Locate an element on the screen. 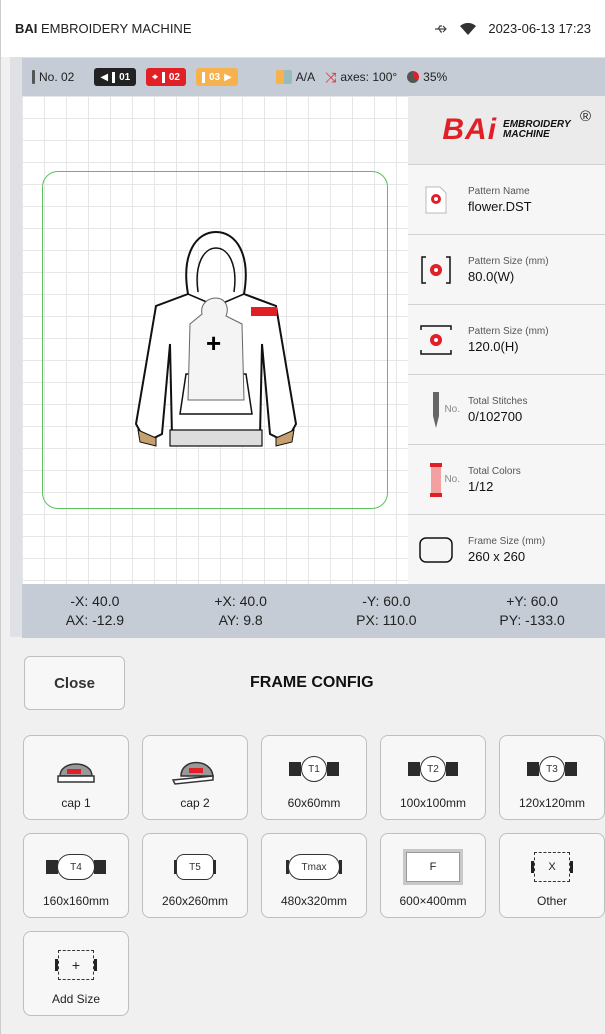 This screenshot has height=1034, width=605. mode-indicator: A/A is located at coordinates (295, 77).